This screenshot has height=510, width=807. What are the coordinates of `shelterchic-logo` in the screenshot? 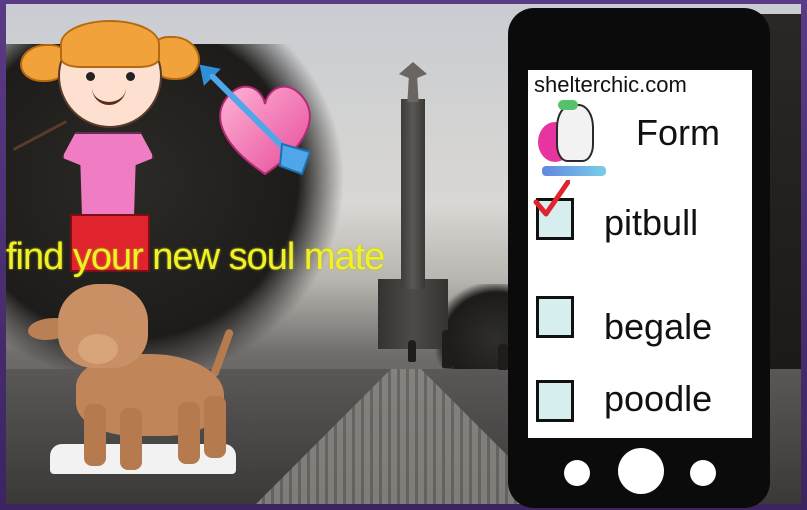 It's located at (573, 140).